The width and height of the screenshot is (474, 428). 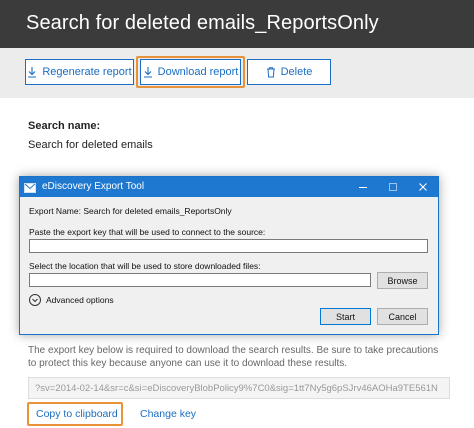 What do you see at coordinates (80, 300) in the screenshot?
I see `advanced-options-toggle: Advanced options` at bounding box center [80, 300].